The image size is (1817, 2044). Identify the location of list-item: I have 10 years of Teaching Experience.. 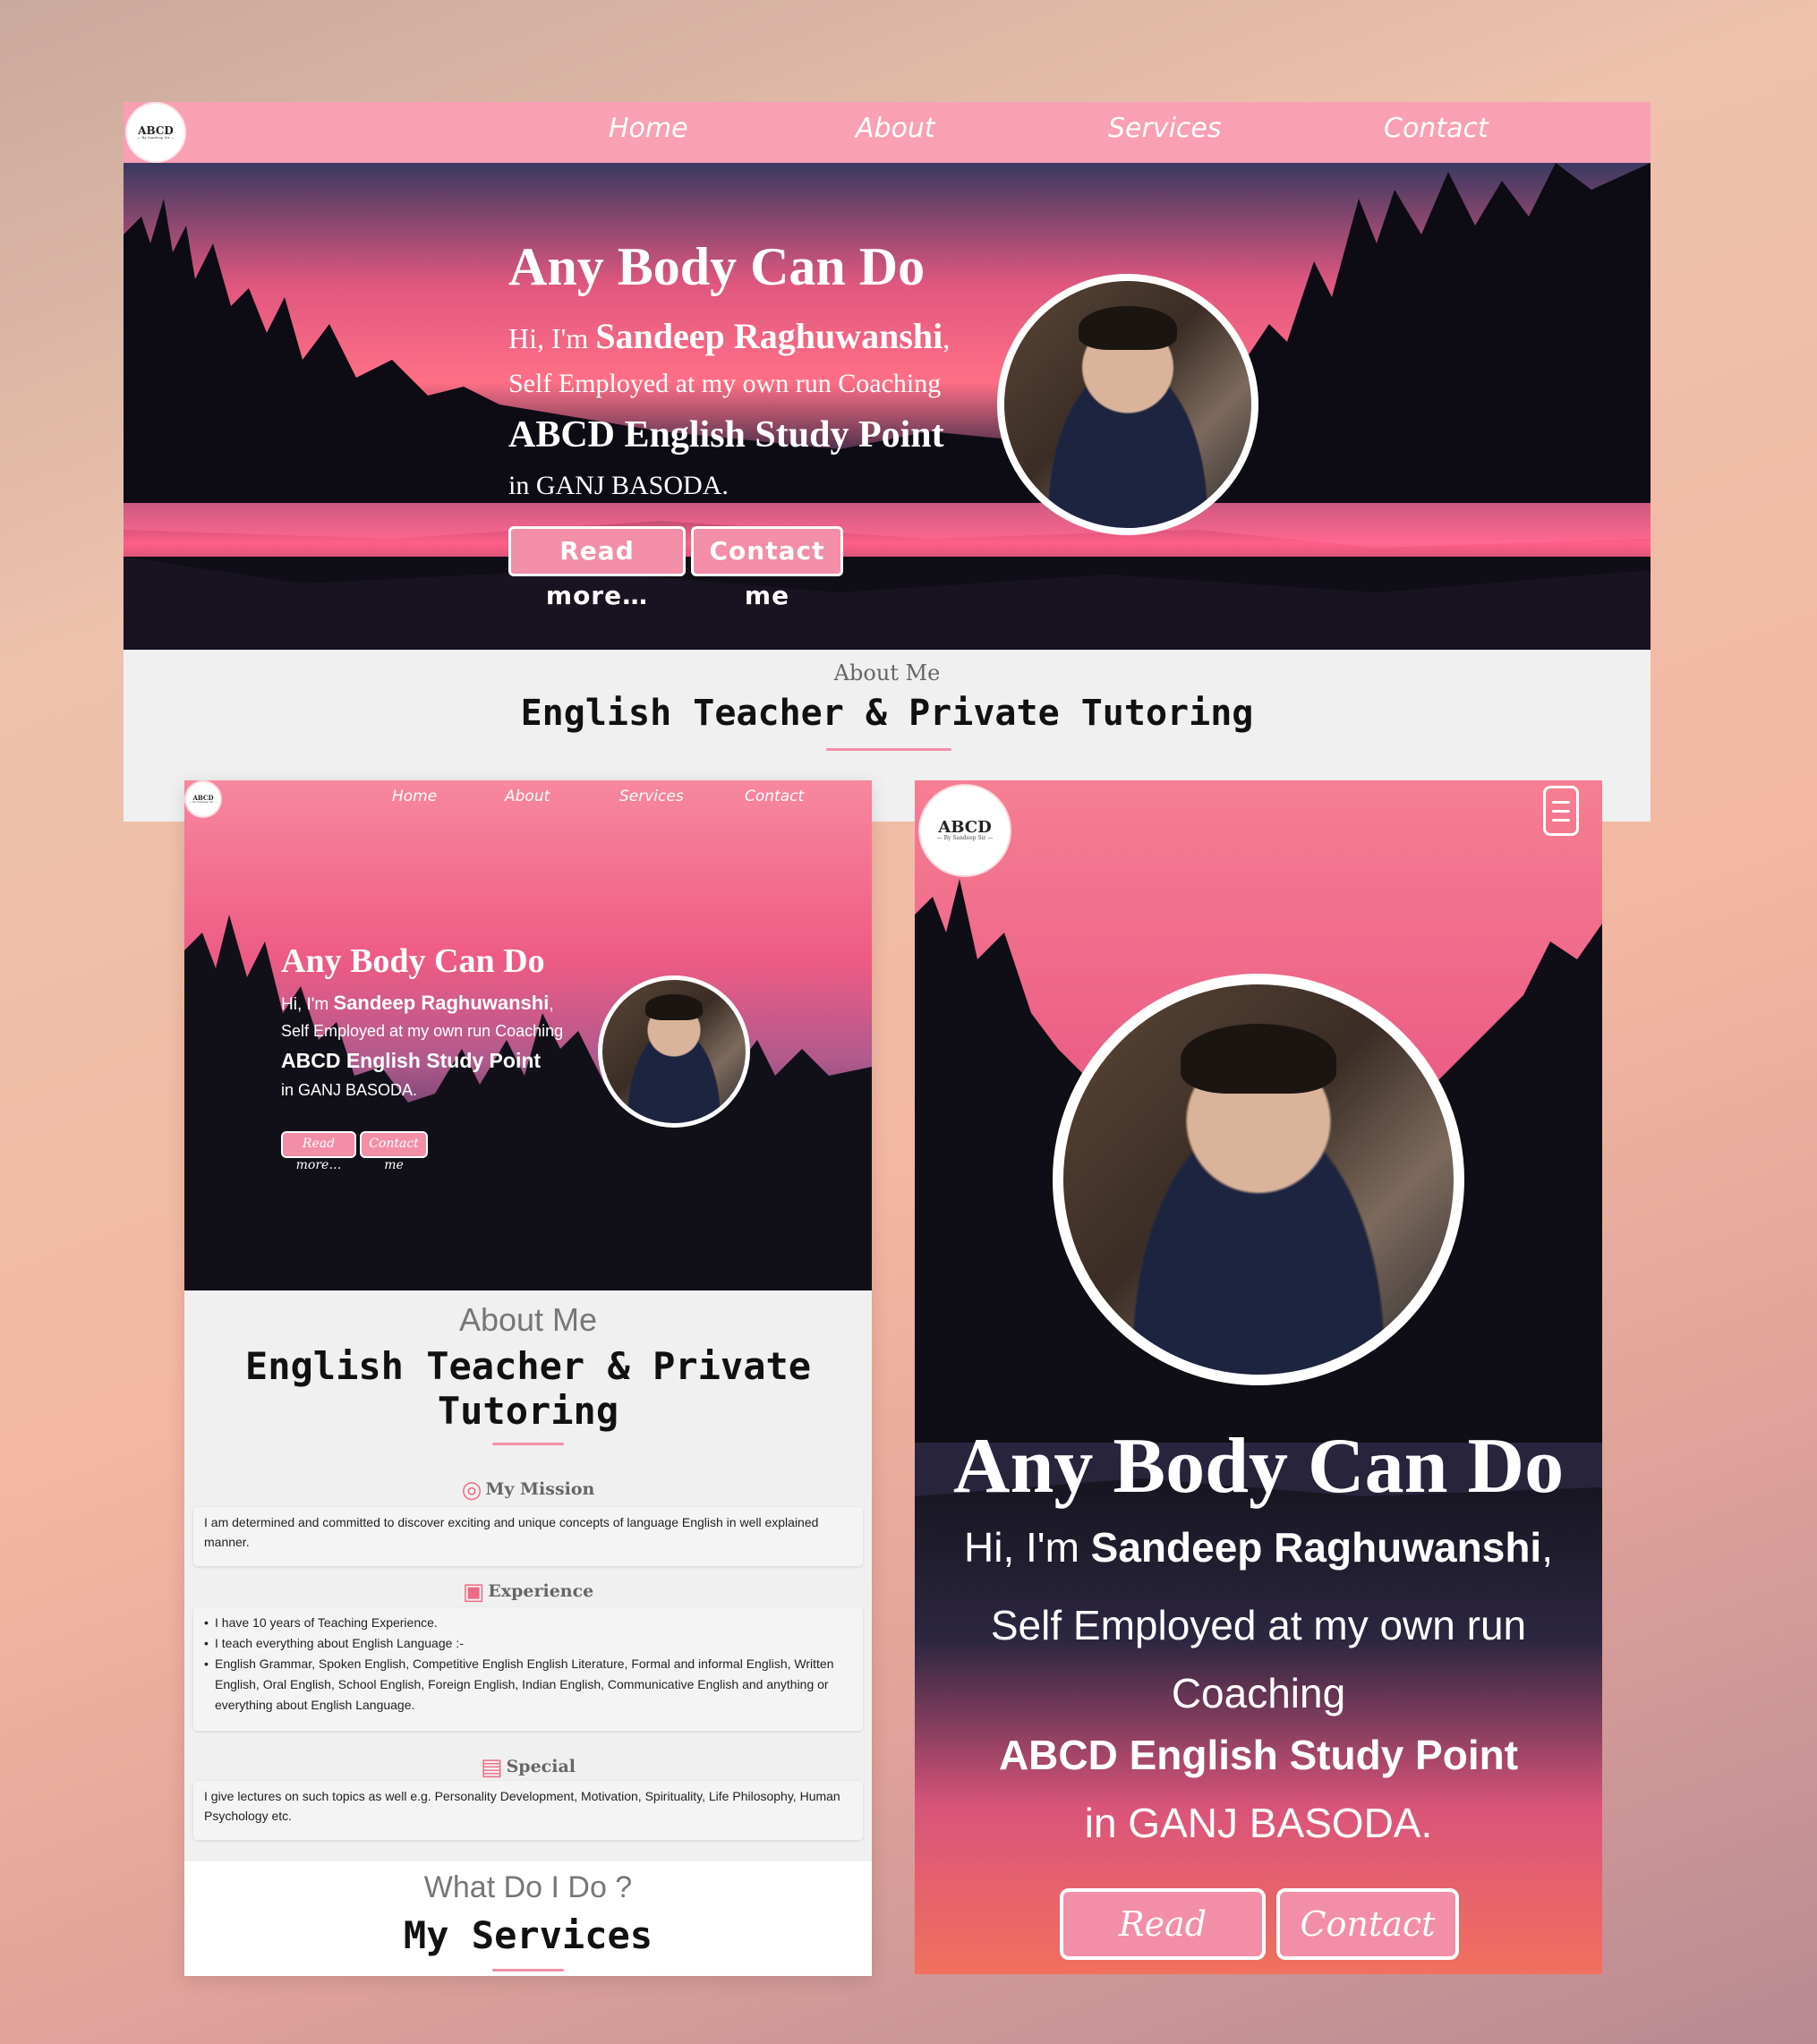
(528, 1623).